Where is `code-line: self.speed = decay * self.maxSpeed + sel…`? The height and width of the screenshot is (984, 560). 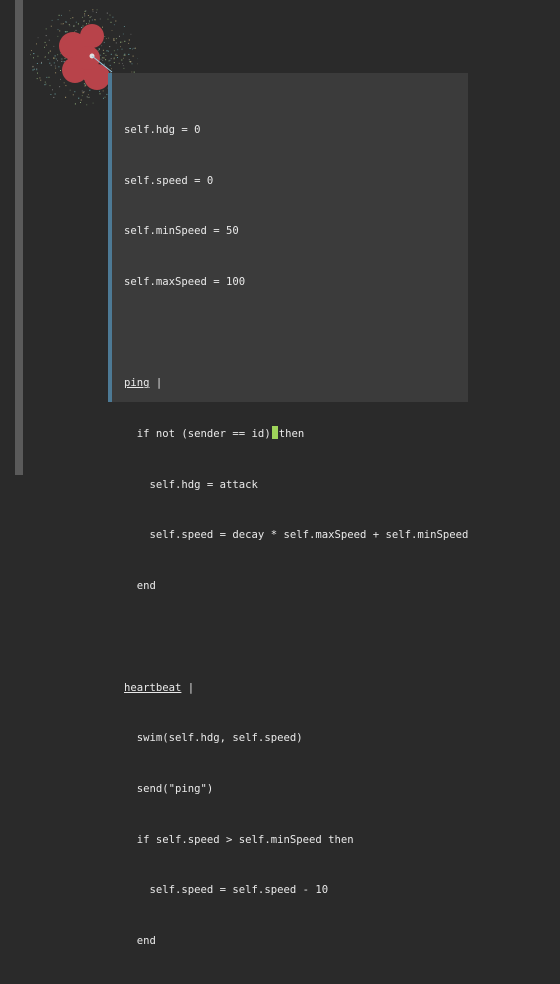
code-line: self.speed = decay * self.maxSpeed + sel… is located at coordinates (296, 535).